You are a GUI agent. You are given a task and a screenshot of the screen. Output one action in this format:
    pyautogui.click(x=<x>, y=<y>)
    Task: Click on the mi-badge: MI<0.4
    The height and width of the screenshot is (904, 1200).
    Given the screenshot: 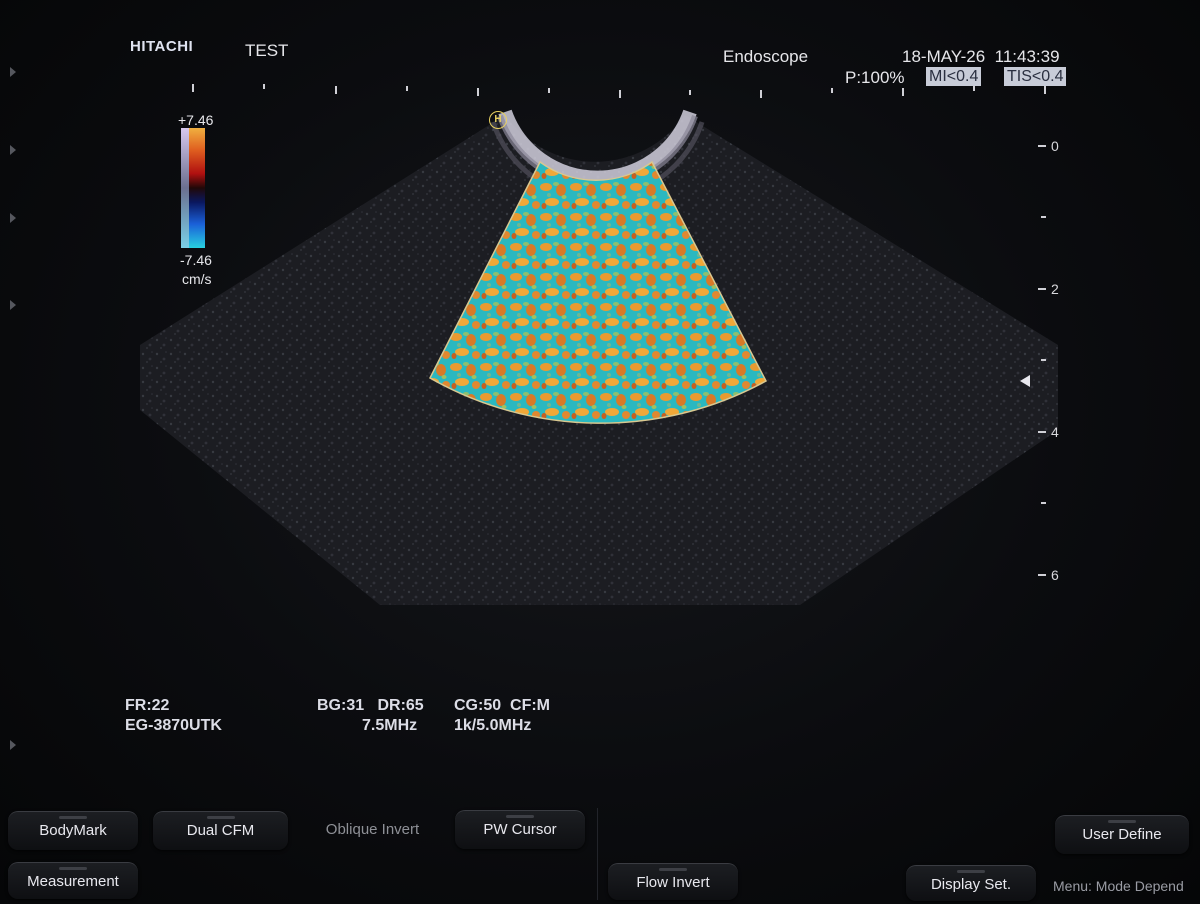 What is the action you would take?
    pyautogui.click(x=954, y=76)
    